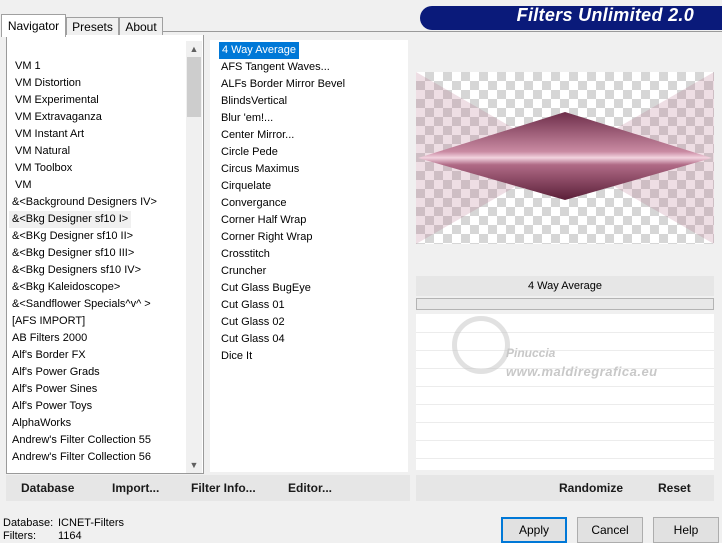 The width and height of the screenshot is (722, 543). I want to click on filters-label: Filters:, so click(19, 536).